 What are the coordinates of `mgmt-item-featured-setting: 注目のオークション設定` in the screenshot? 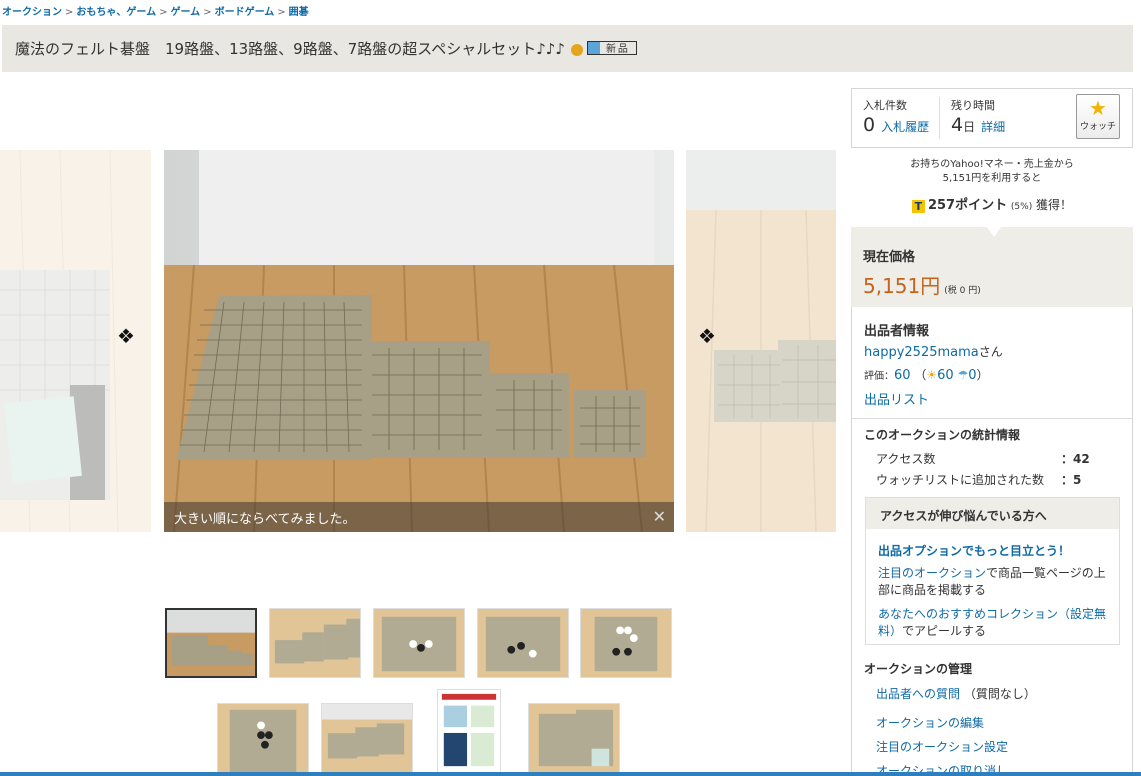 It's located at (942, 746).